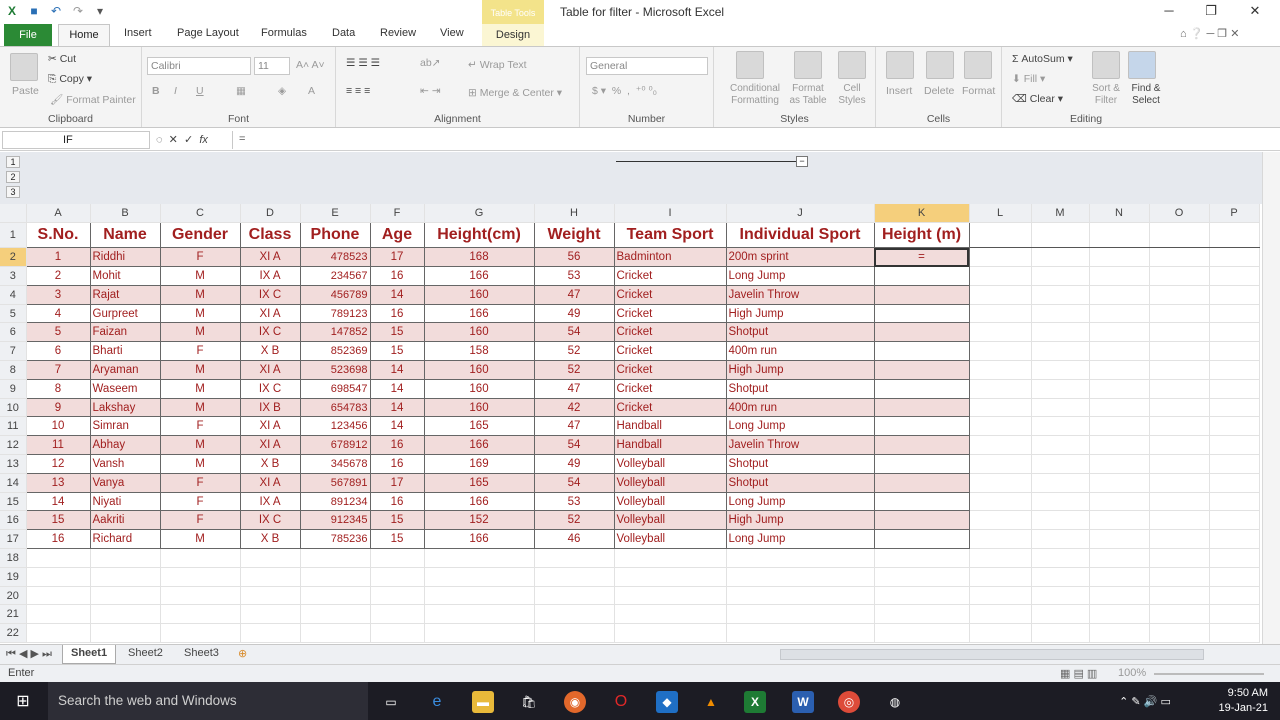  I want to click on row-header: 14, so click(13, 483).